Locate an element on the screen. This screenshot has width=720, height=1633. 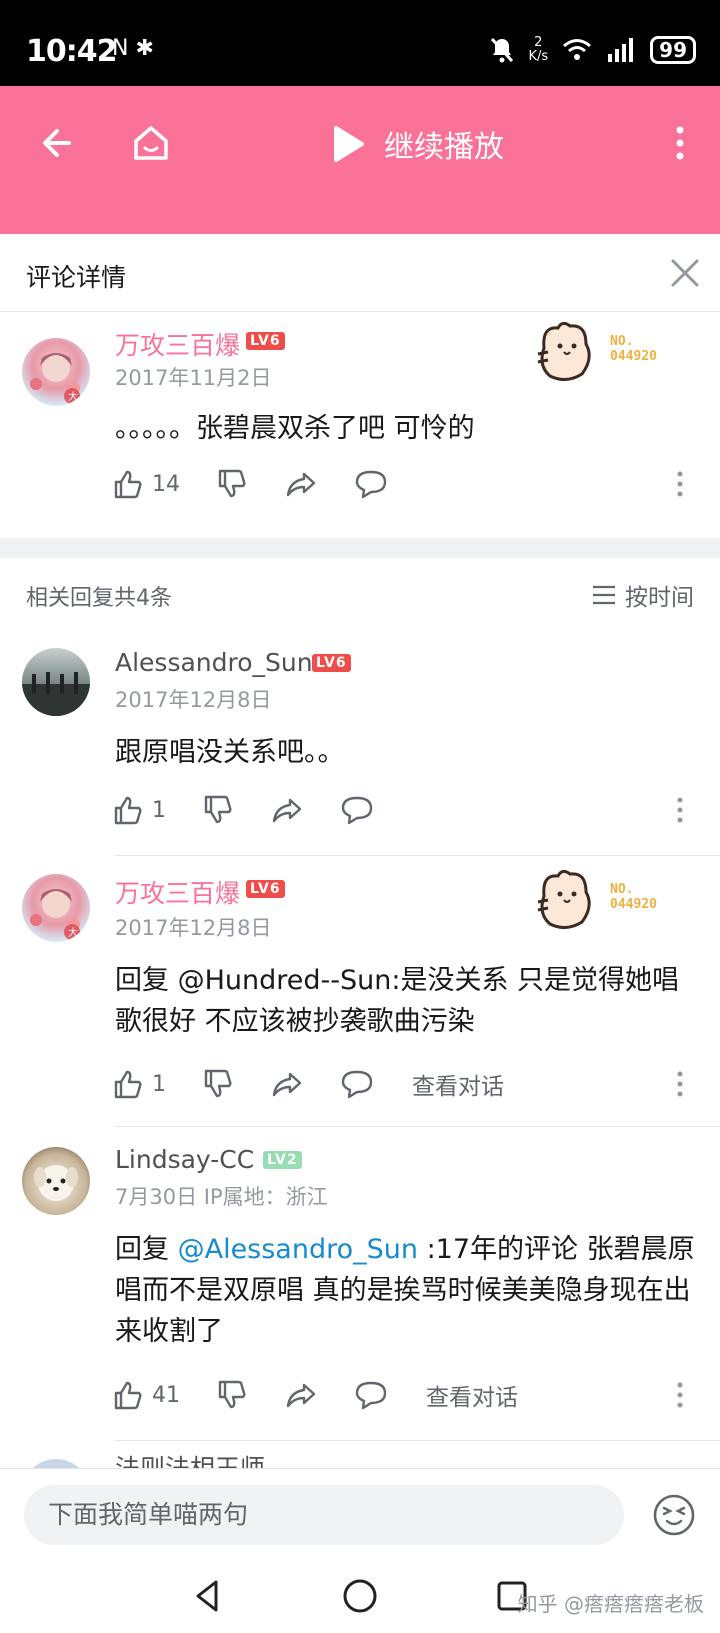
detail-title: 评论详情 is located at coordinates (76, 277).